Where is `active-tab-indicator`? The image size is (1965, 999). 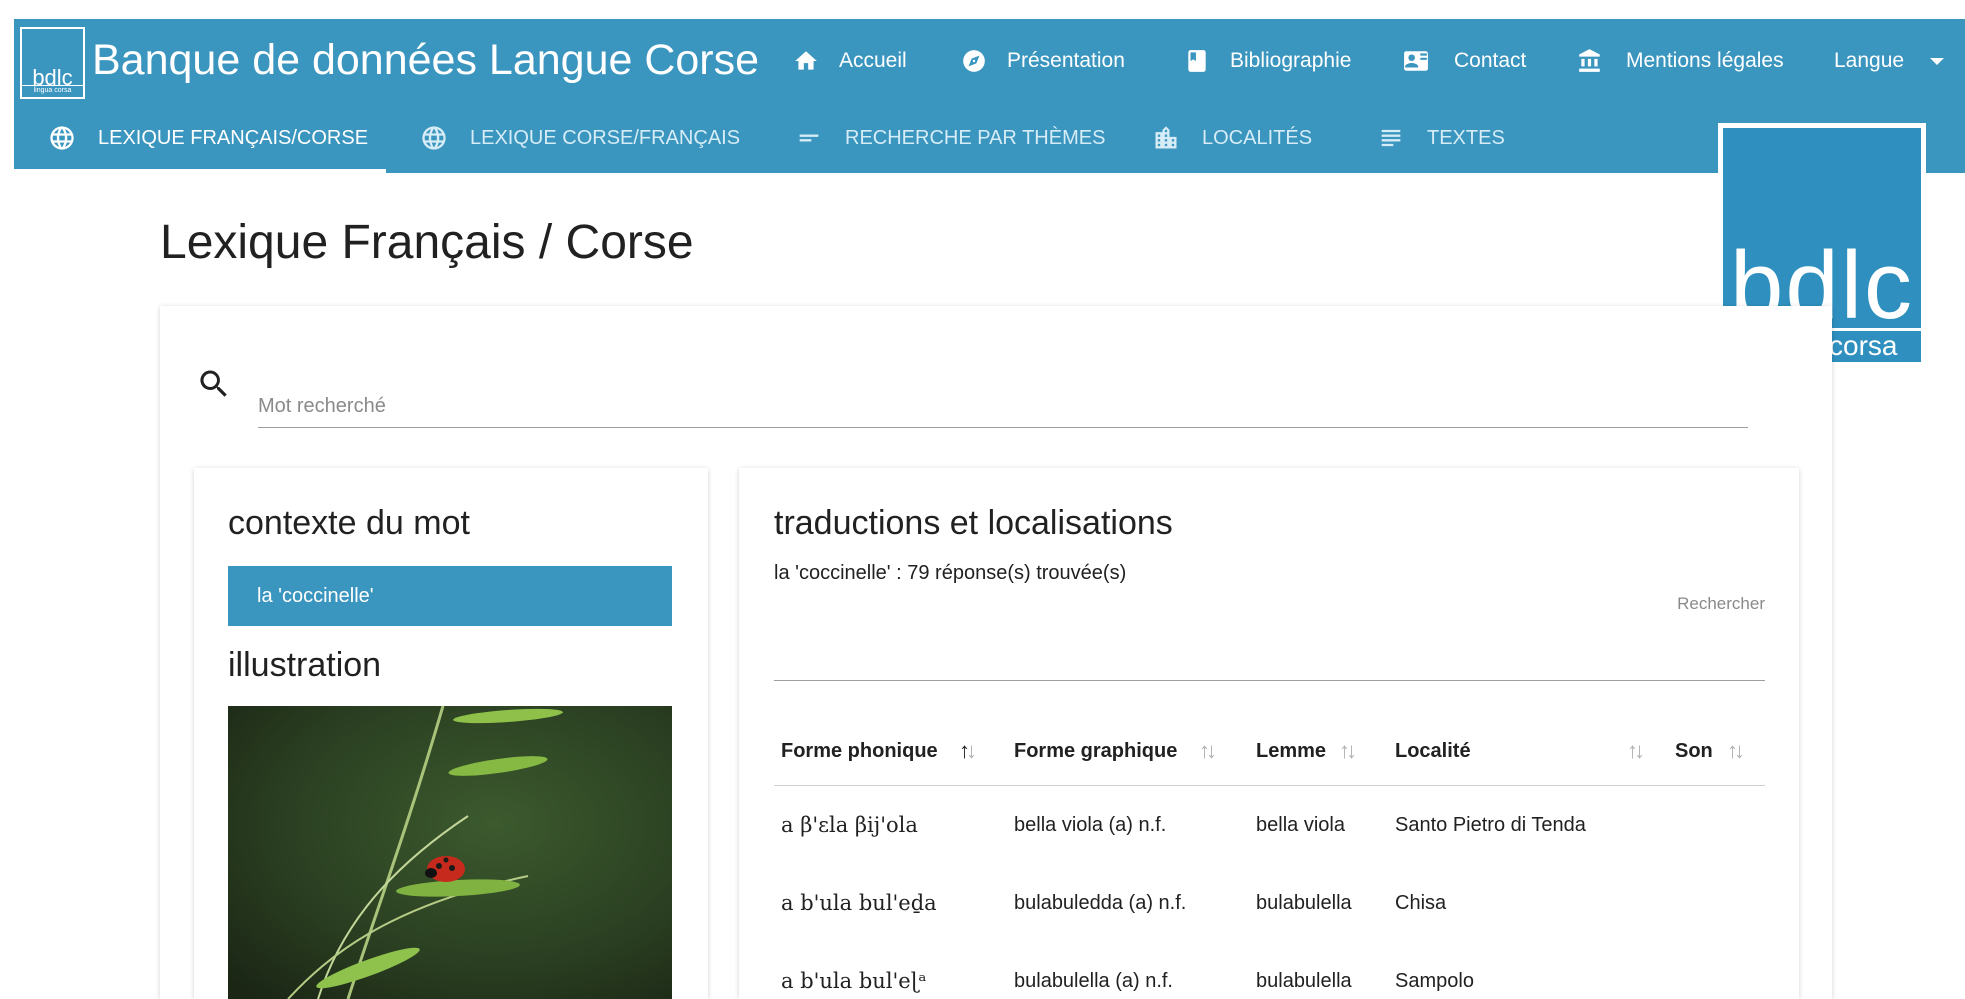 active-tab-indicator is located at coordinates (200, 171).